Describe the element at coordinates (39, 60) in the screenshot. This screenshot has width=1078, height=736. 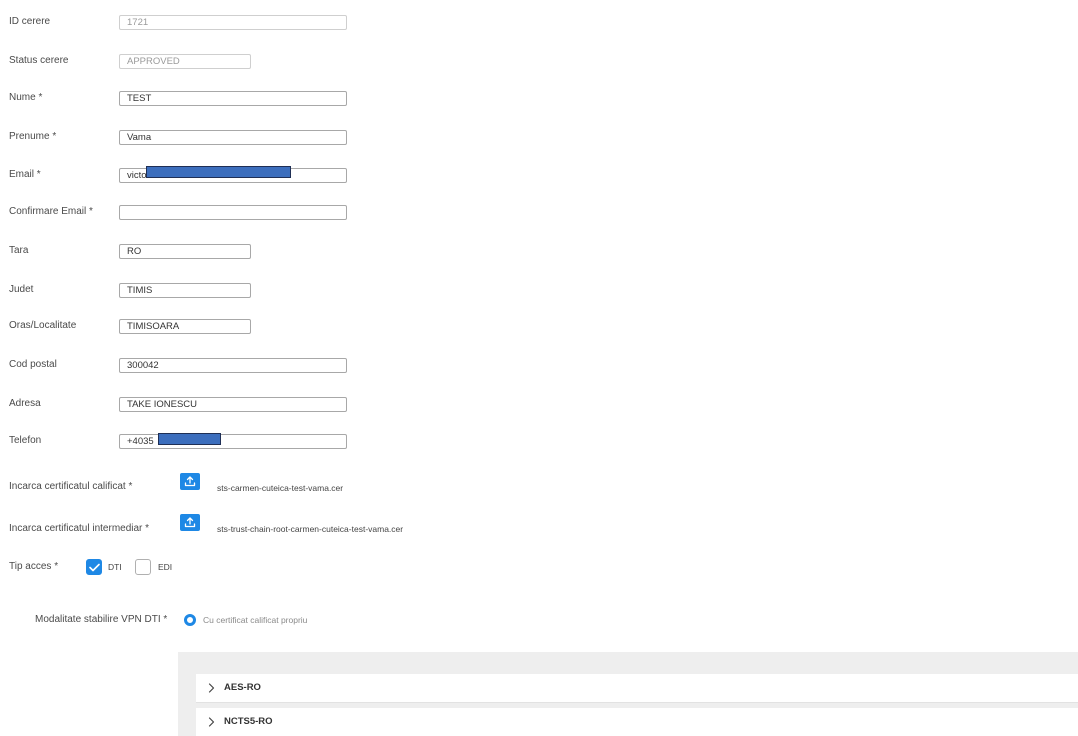
I see `status-cerere-label: Status cerere` at that location.